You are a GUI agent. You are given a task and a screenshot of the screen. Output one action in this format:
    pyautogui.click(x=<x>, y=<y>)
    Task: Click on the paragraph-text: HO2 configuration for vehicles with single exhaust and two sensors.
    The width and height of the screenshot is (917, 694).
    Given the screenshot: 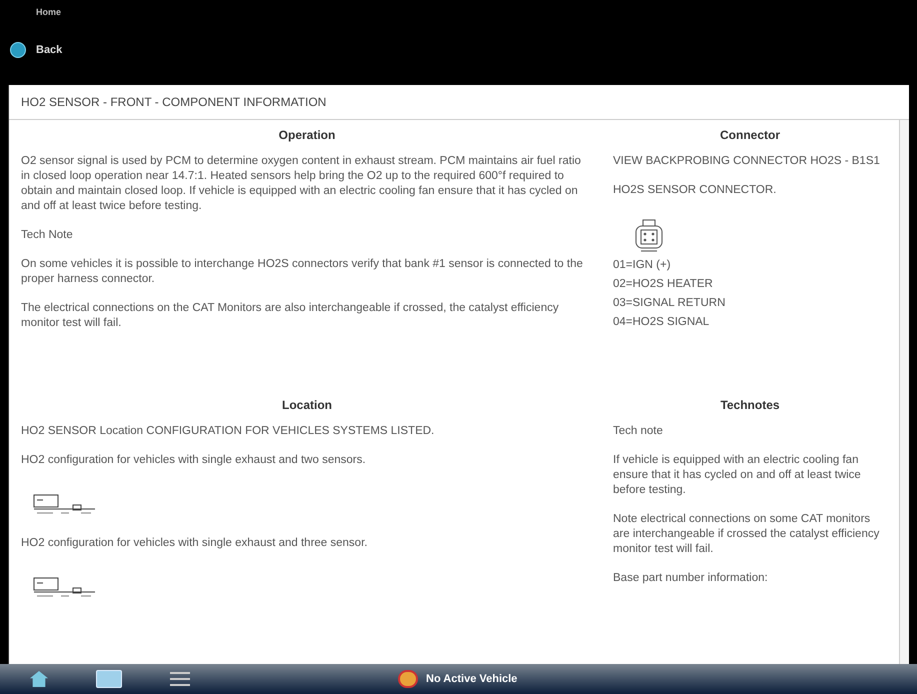 What is the action you would take?
    pyautogui.click(x=194, y=460)
    